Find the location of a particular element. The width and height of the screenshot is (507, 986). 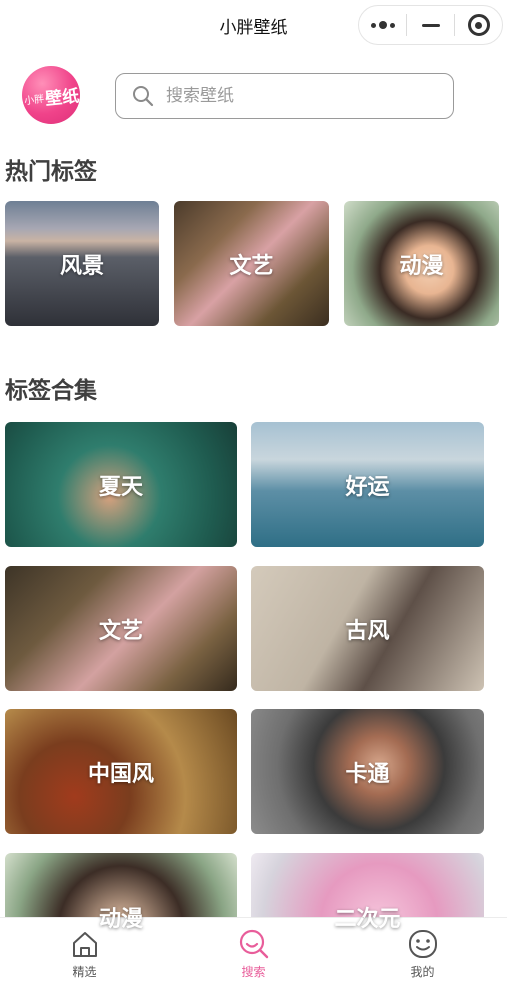

collection-card-chinese-style: 中国风 is located at coordinates (121, 771).